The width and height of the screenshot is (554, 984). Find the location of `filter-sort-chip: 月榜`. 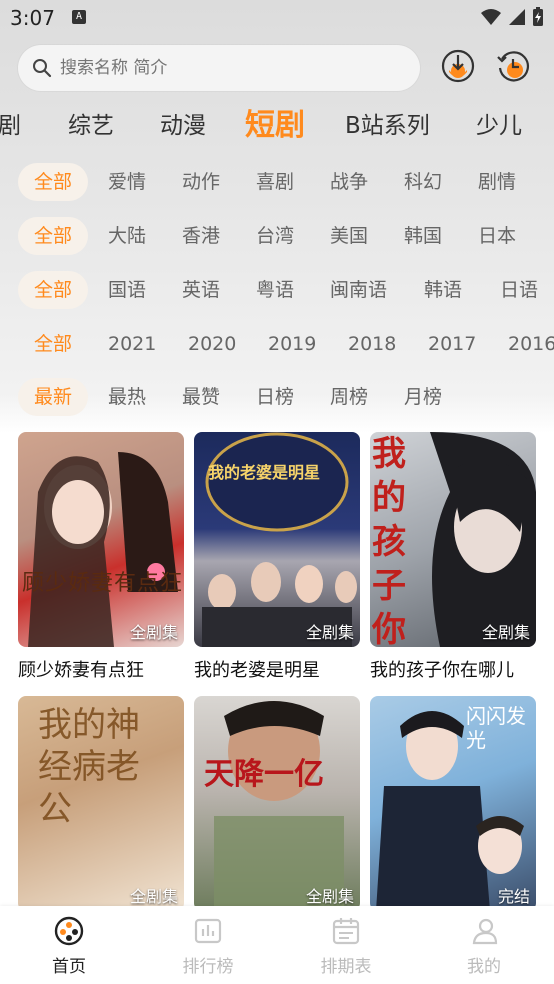

filter-sort-chip: 月榜 is located at coordinates (423, 397).